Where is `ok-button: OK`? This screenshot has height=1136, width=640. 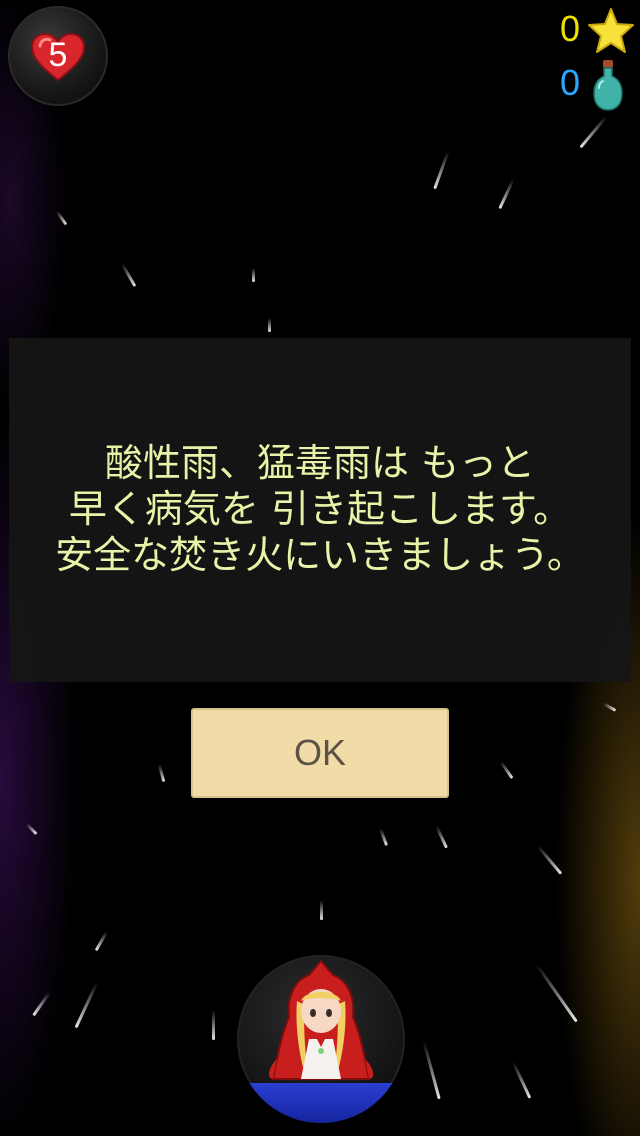 ok-button: OK is located at coordinates (320, 753).